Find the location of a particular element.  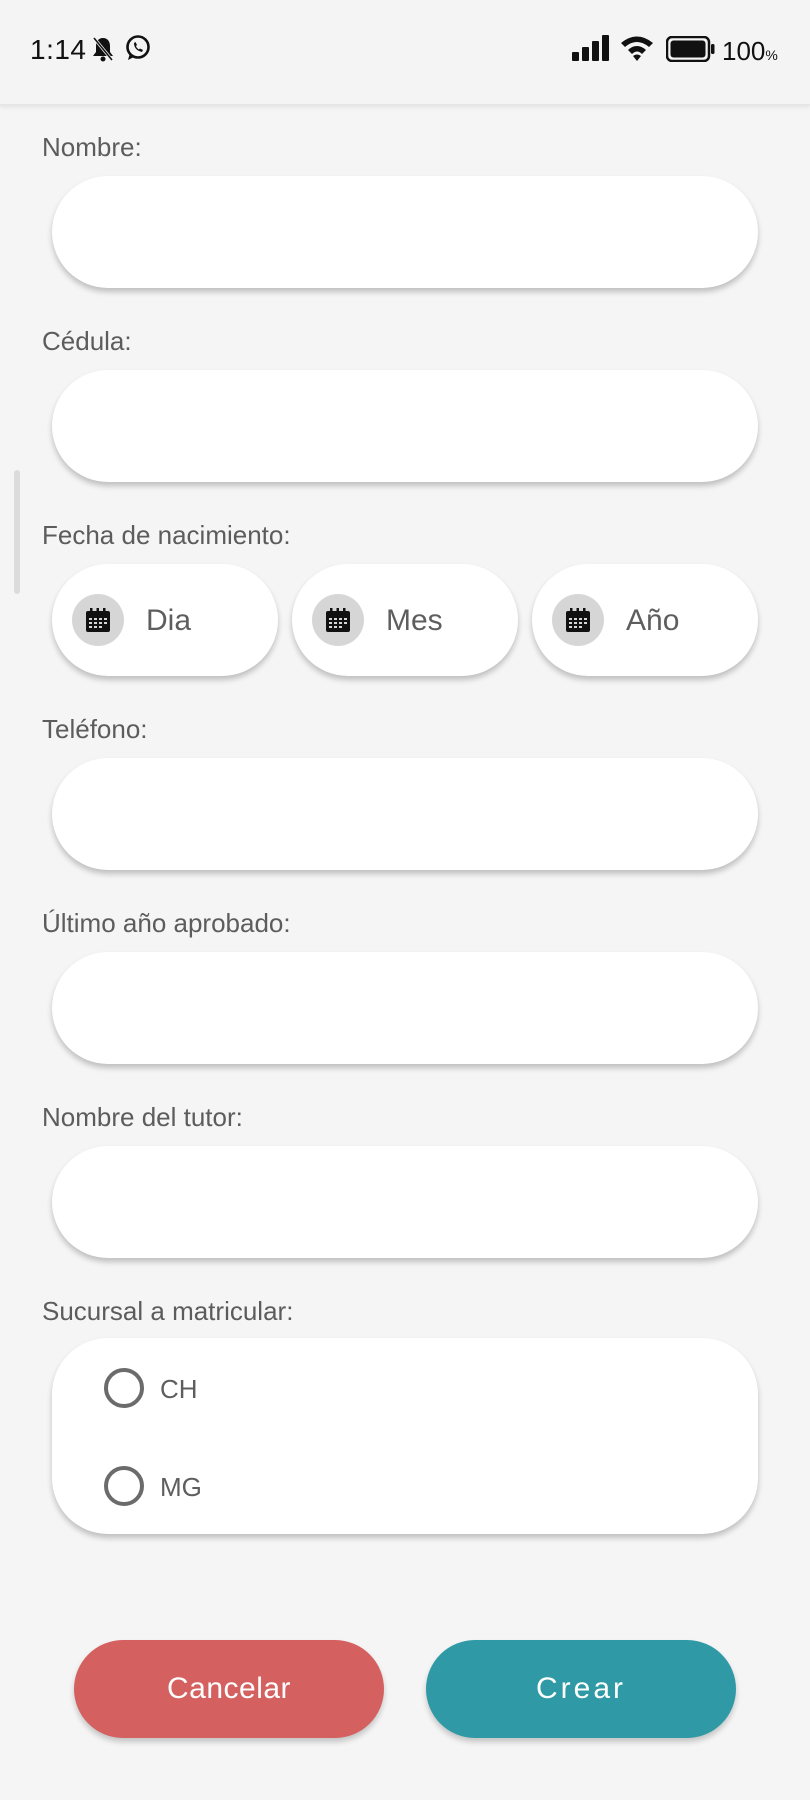

sucursal-radio-group: CH MG is located at coordinates (405, 1436).